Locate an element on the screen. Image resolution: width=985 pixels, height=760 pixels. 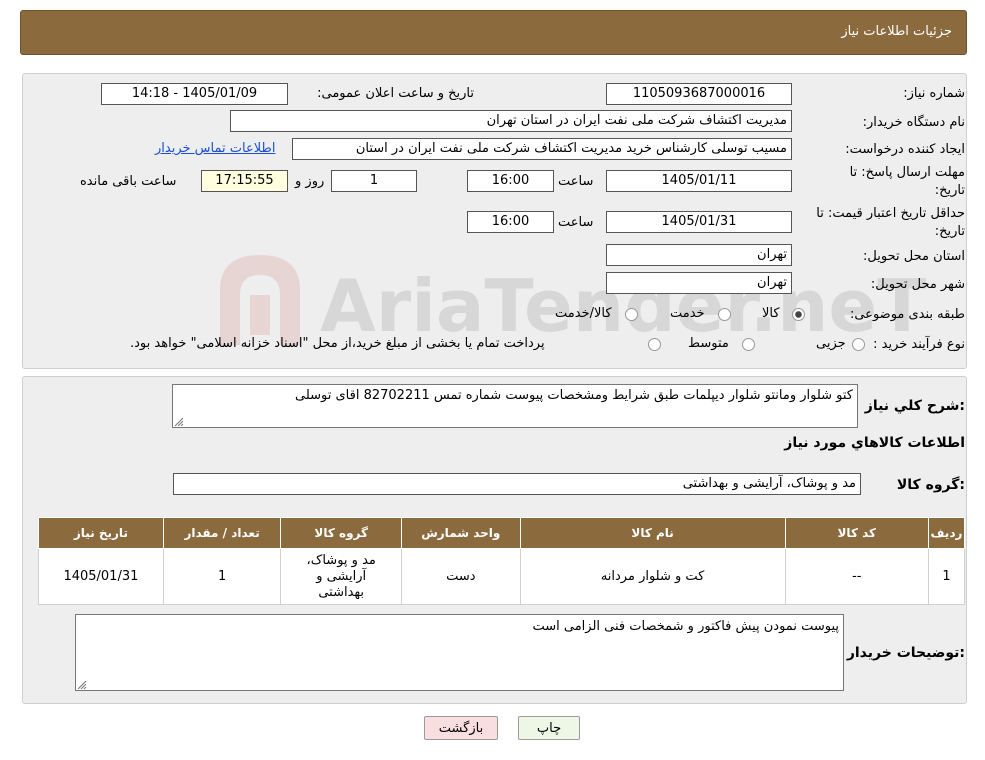
cell-unit: دست is located at coordinates (461, 576).